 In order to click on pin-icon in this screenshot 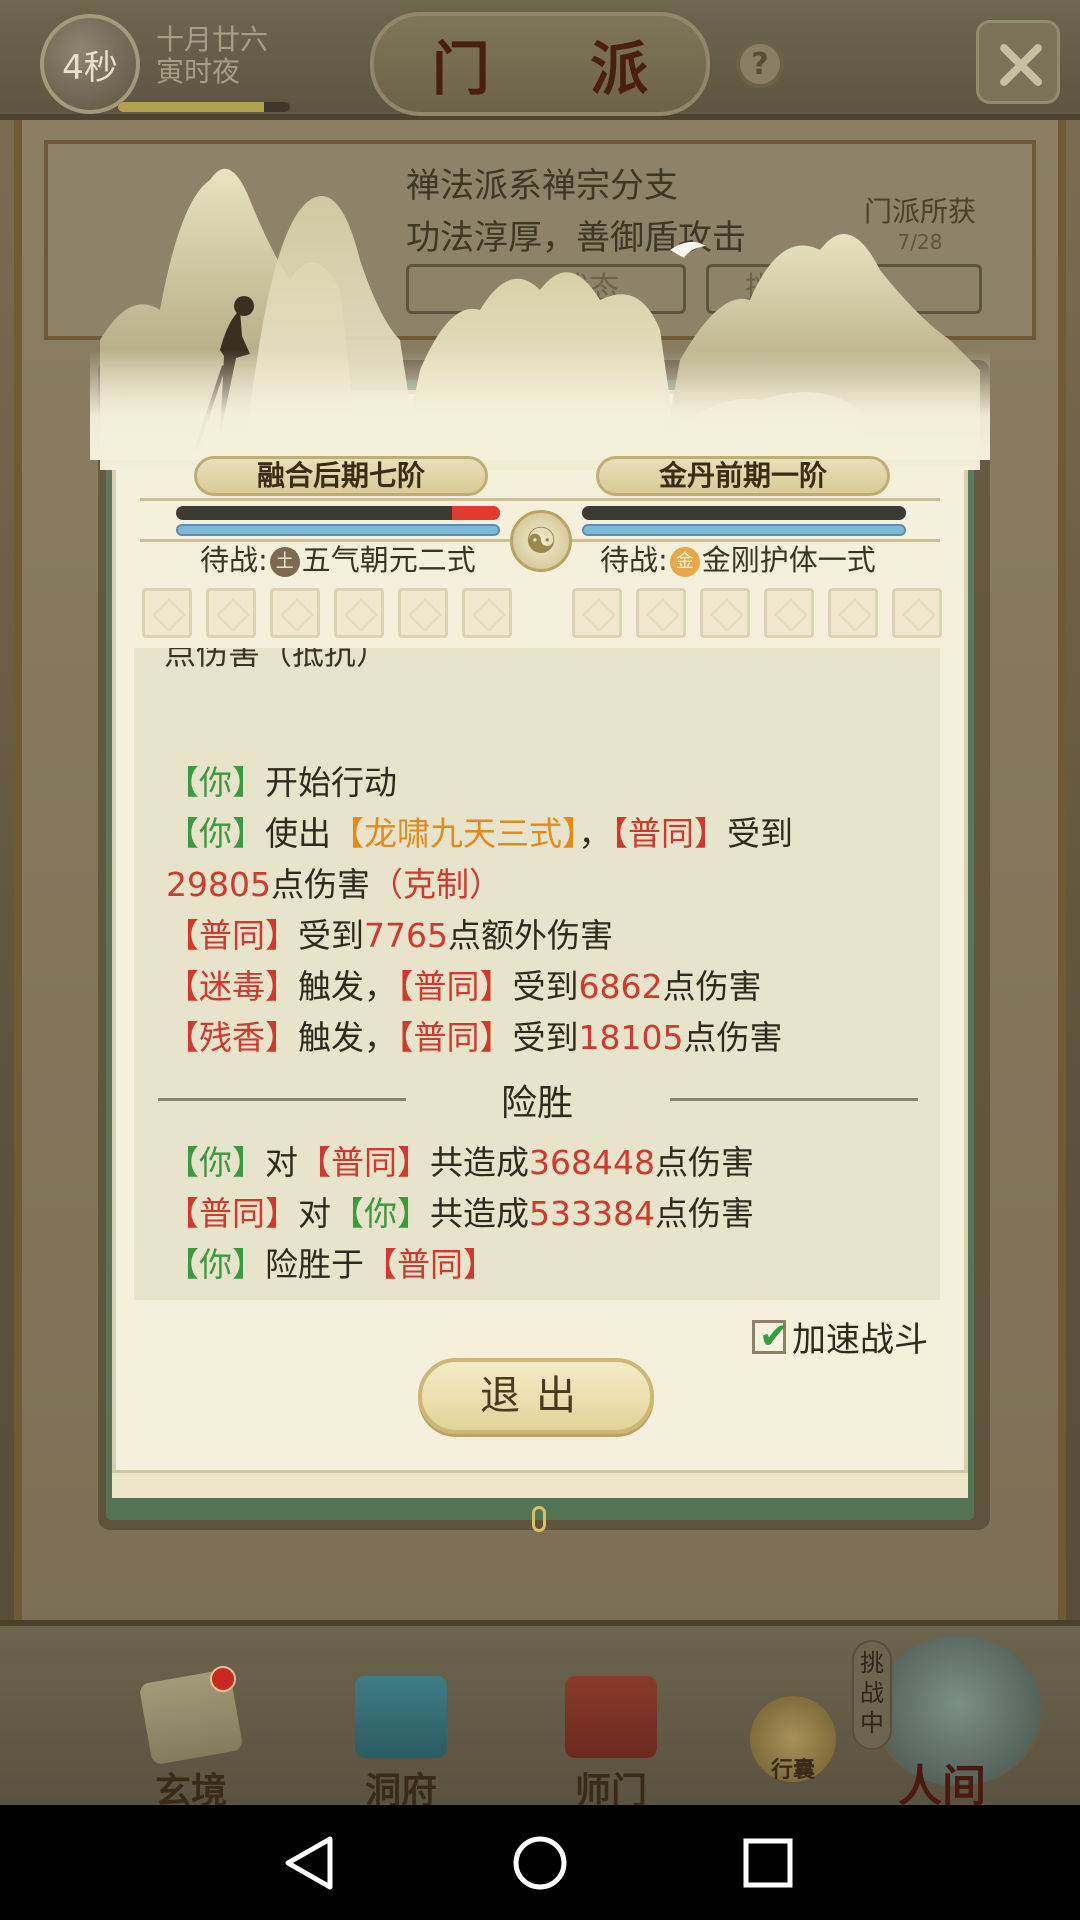, I will do `click(539, 1519)`.